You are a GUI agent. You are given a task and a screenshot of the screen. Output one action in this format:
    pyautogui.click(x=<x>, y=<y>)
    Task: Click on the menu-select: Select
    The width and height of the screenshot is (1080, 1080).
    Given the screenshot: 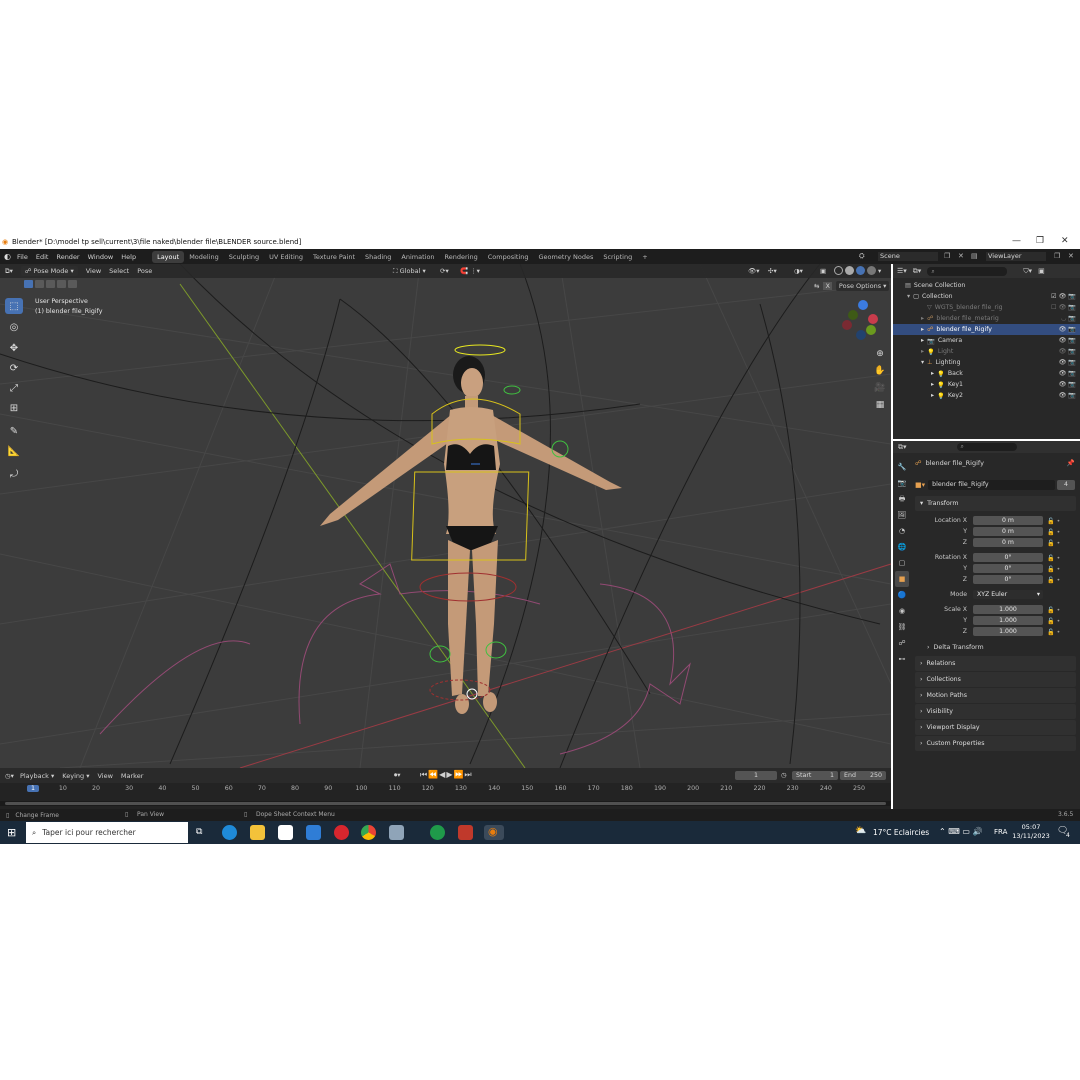 What is the action you would take?
    pyautogui.click(x=119, y=271)
    